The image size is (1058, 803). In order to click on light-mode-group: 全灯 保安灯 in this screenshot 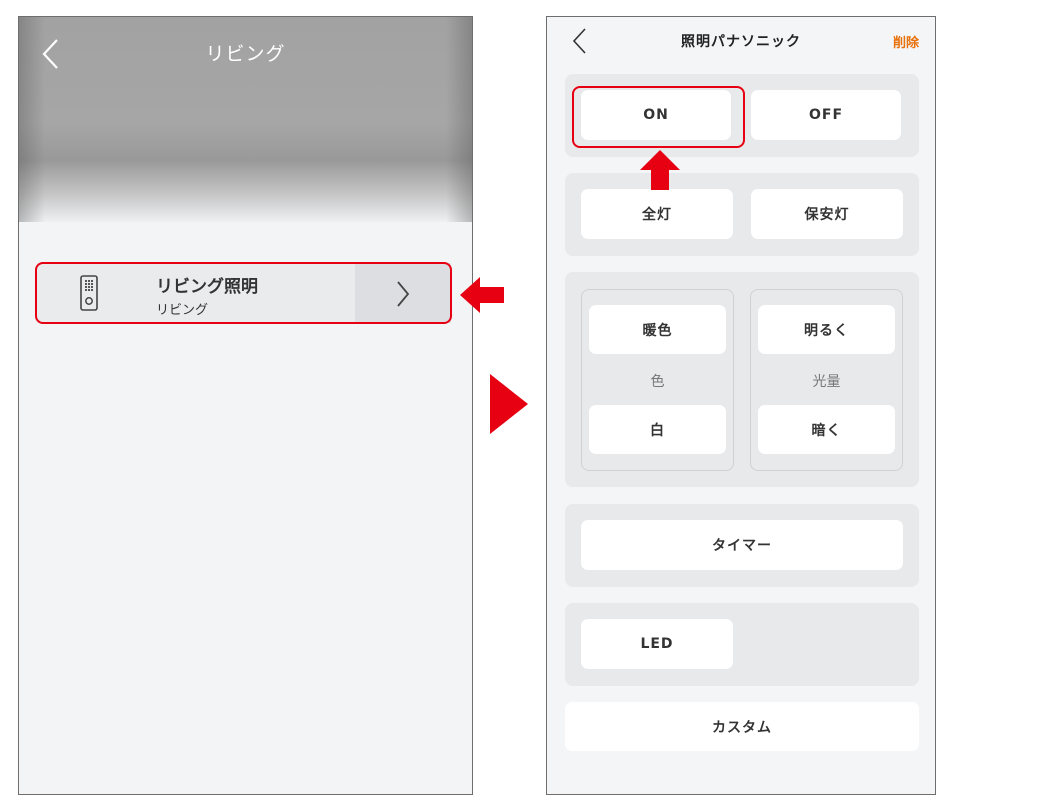, I will do `click(742, 214)`.